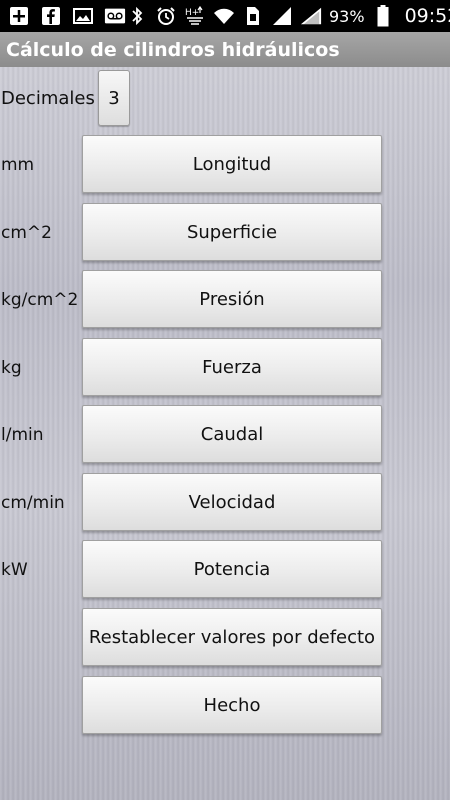  Describe the element at coordinates (33, 503) in the screenshot. I see `unit-label-velocidad: cm/min` at that location.